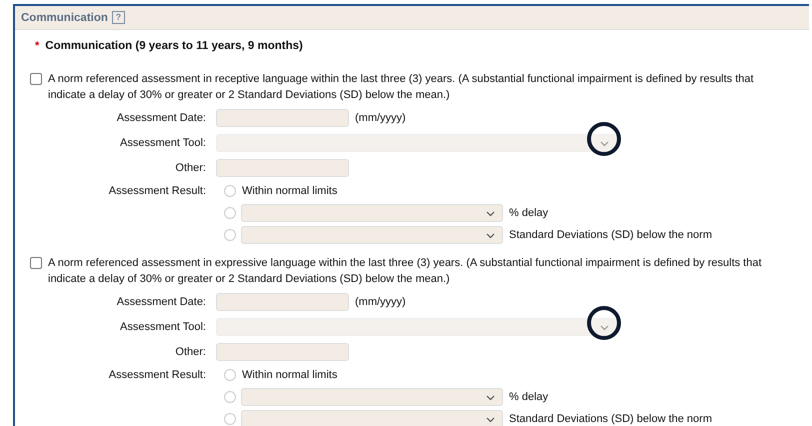  I want to click on question-heading: Communication (9 years to 11 years, 9 months), so click(174, 47).